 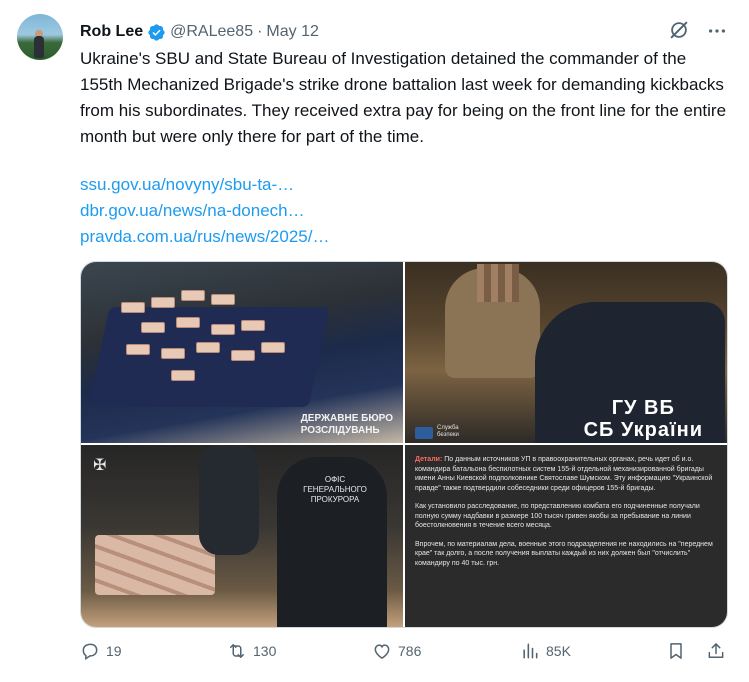 I want to click on prosecutor-badge-line2: ГЕНЕРАЛЬНОГО, so click(x=335, y=489).